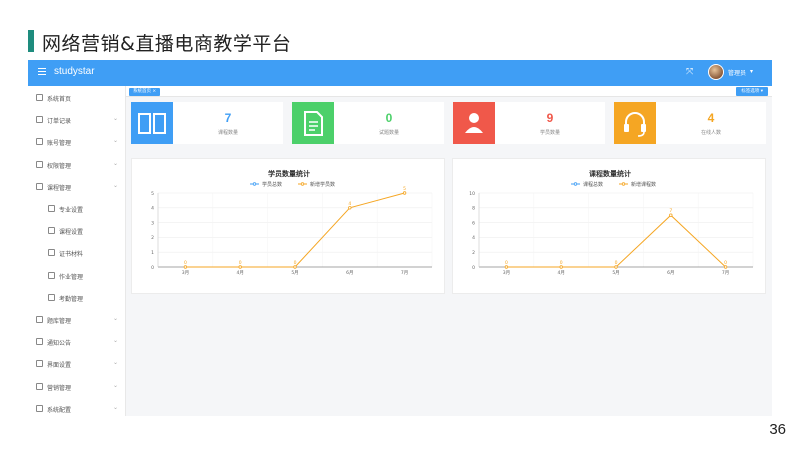 The image size is (800, 450). Describe the element at coordinates (388, 133) in the screenshot. I see `stat-label: 试题数量` at that location.